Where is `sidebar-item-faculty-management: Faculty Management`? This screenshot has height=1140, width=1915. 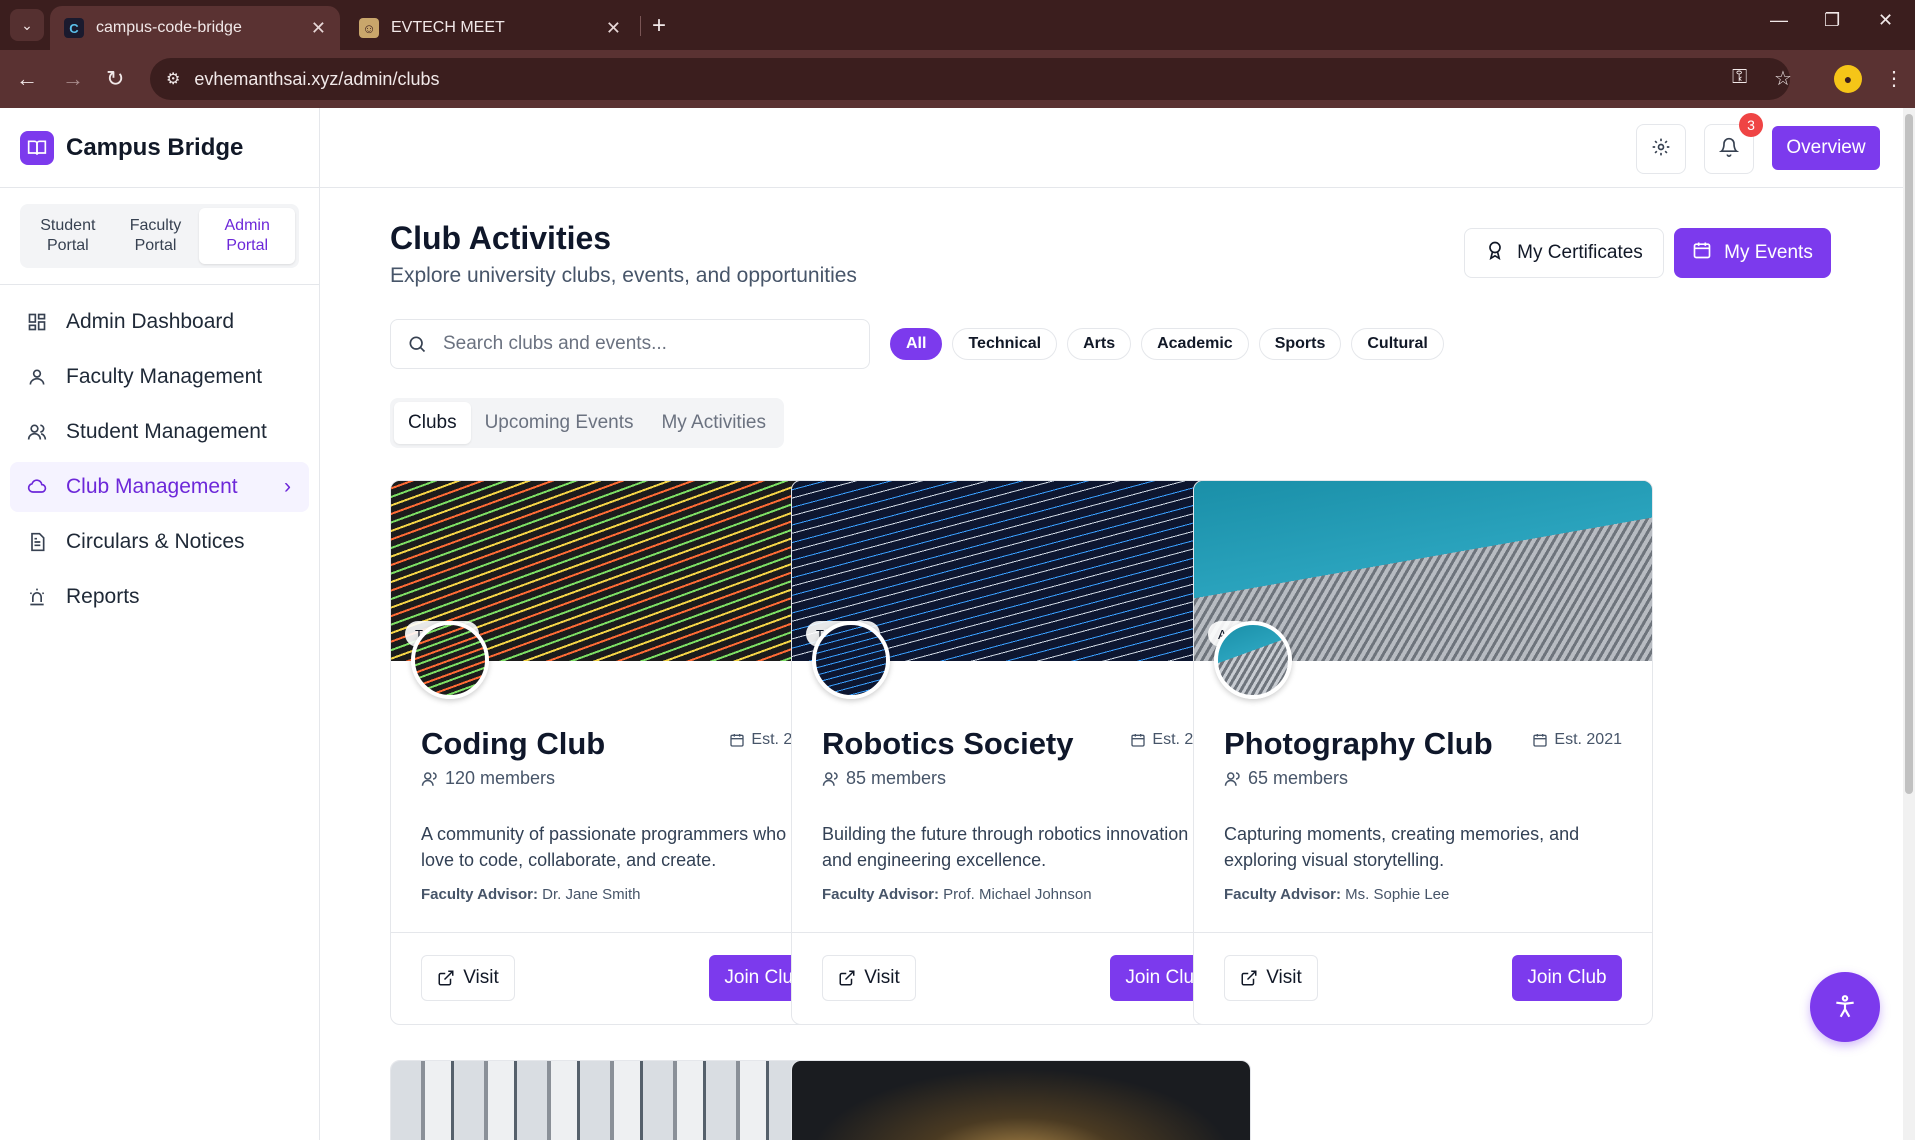 sidebar-item-faculty-management: Faculty Management is located at coordinates (159, 377).